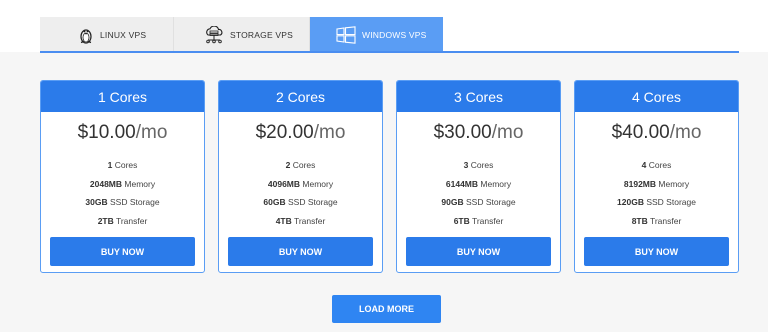 The height and width of the screenshot is (332, 768). What do you see at coordinates (656, 202) in the screenshot?
I see `feature-storage: 120GB SSD Storage` at bounding box center [656, 202].